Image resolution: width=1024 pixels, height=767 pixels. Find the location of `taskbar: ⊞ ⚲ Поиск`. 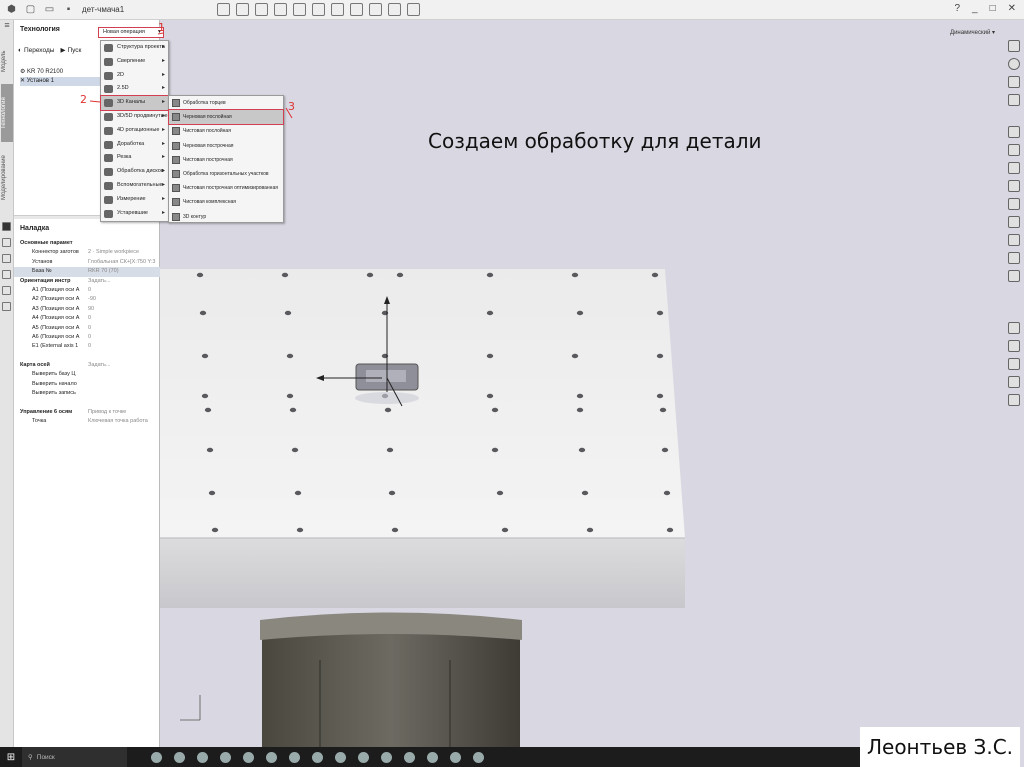

taskbar: ⊞ ⚲ Поиск is located at coordinates (431, 757).